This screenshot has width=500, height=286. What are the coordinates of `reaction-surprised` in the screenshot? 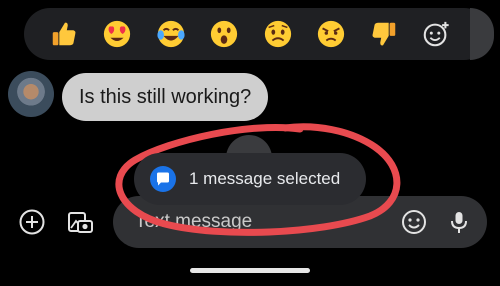 It's located at (224, 34).